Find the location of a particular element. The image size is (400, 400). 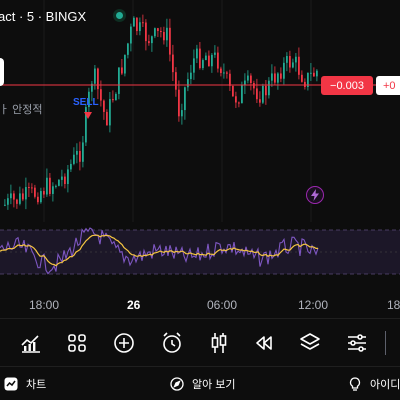

sell-signal-label: SELL is located at coordinates (86, 102).